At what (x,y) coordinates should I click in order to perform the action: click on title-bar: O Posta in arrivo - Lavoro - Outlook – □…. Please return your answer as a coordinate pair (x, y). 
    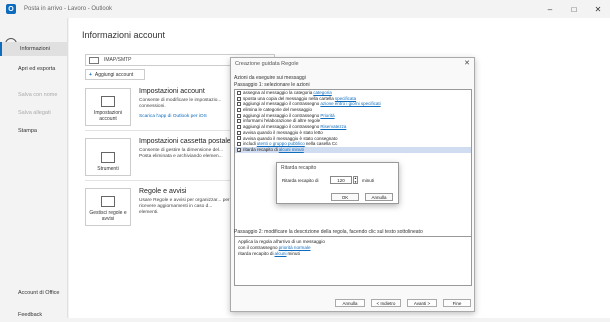
    Looking at the image, I should click on (305, 9).